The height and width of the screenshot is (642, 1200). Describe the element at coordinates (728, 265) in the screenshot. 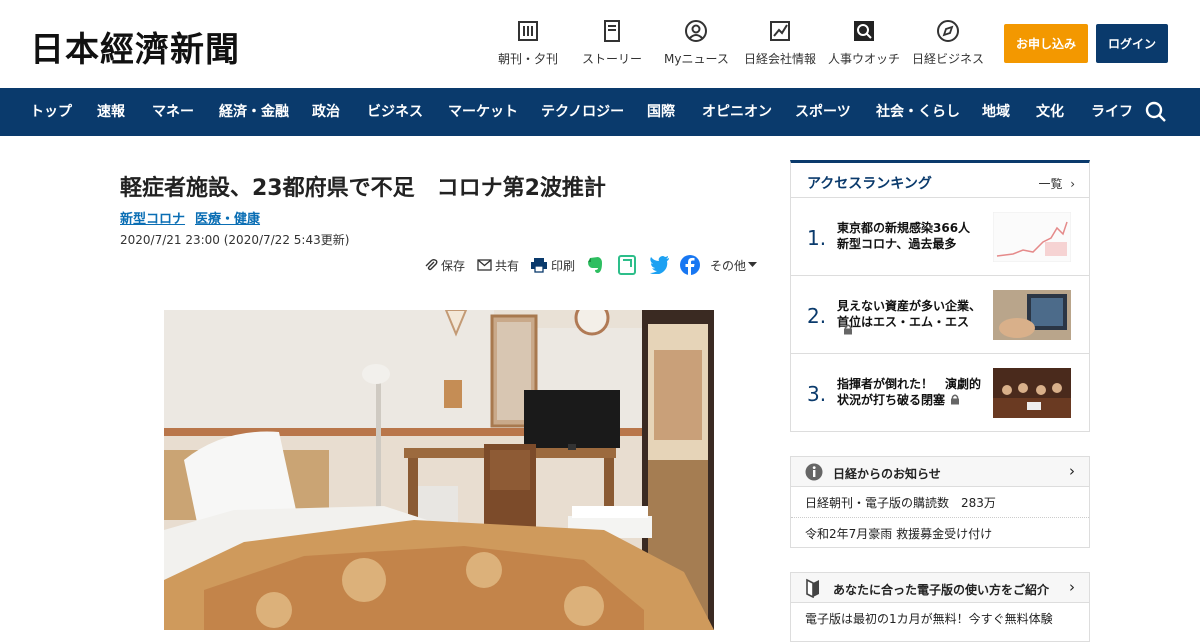

I see `more-label: その他` at that location.